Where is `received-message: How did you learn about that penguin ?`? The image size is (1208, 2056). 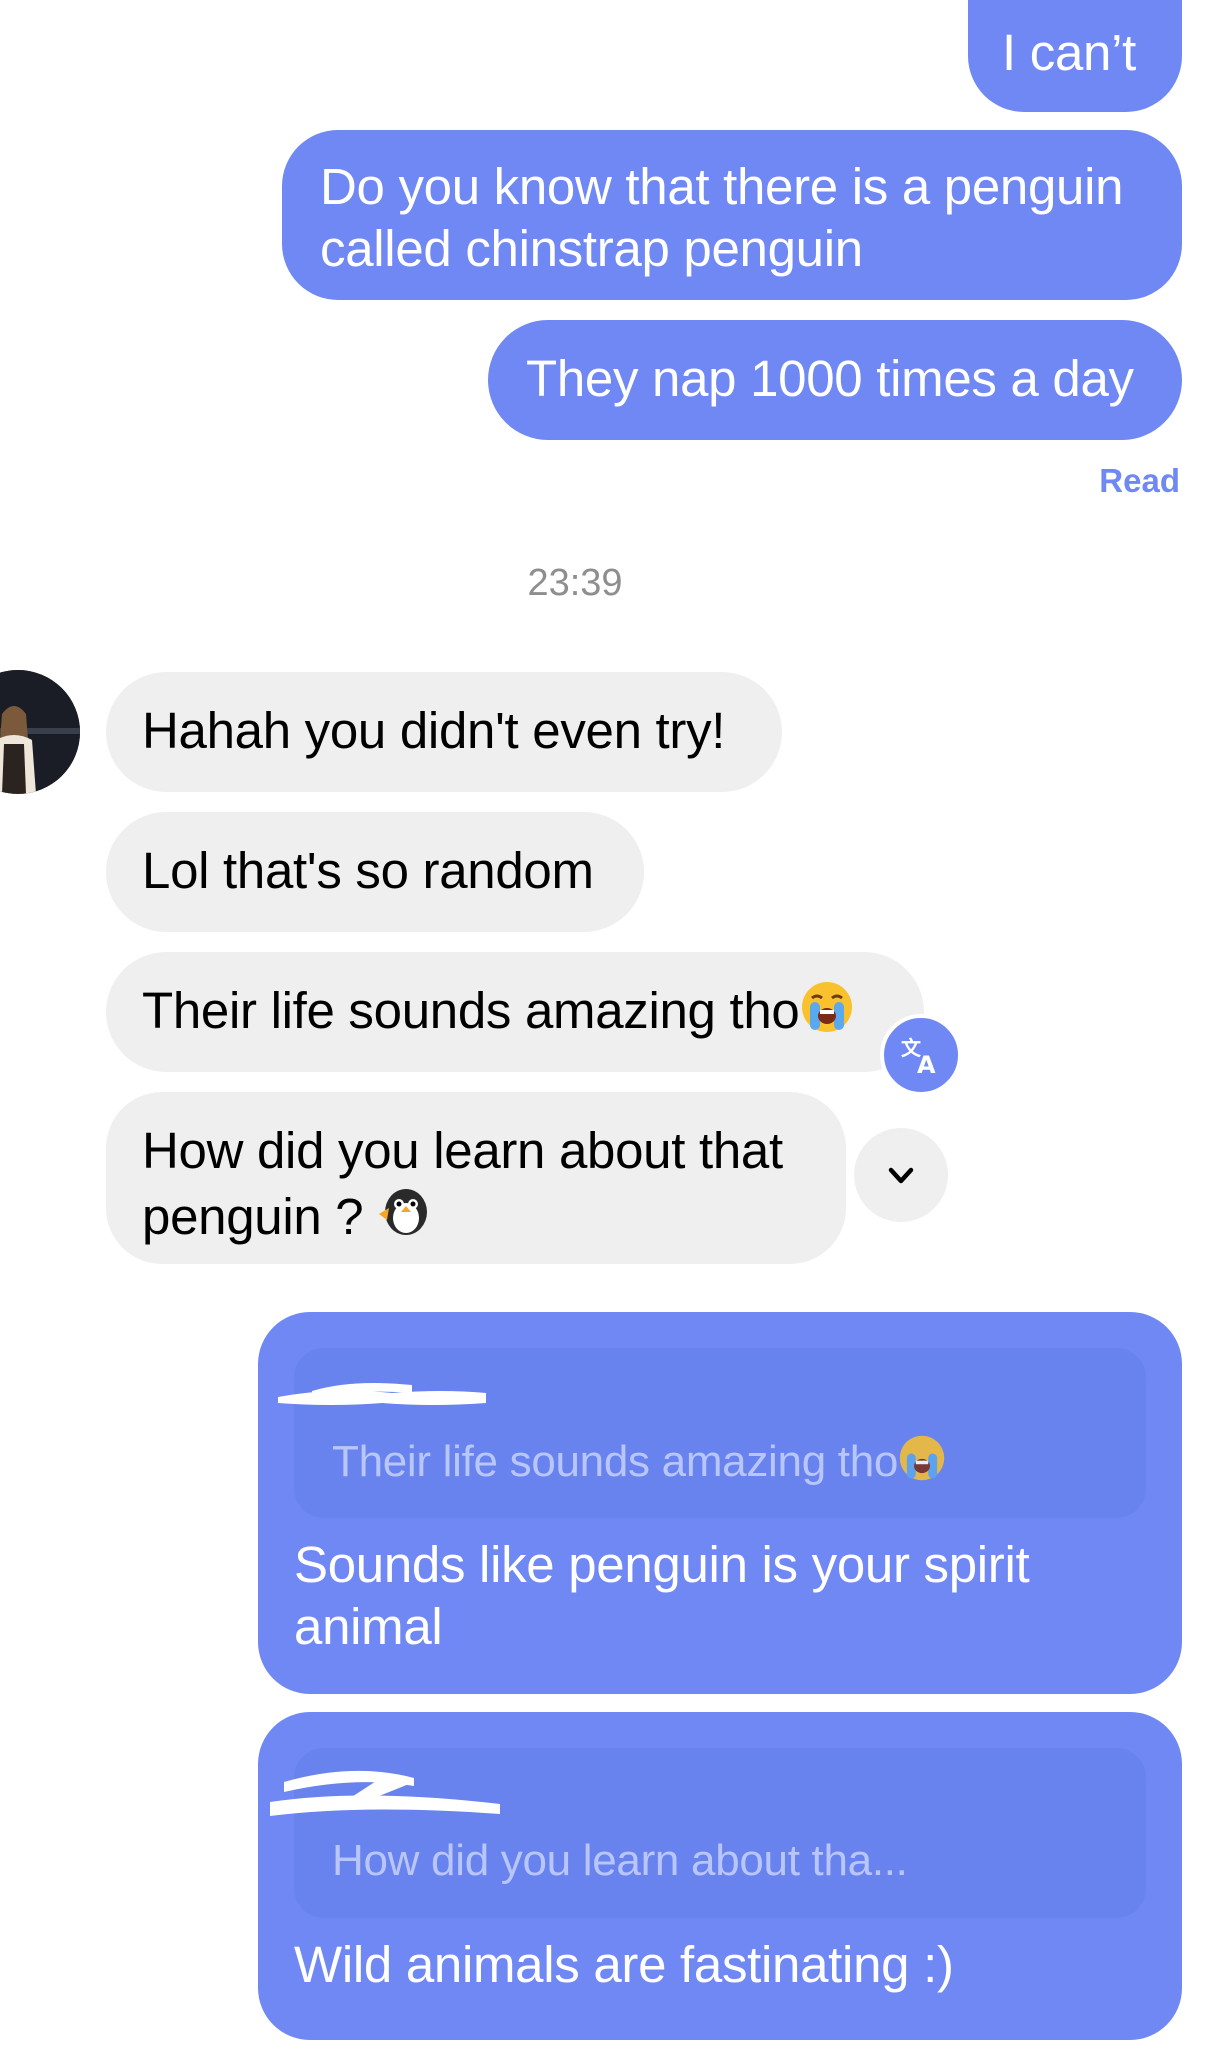
received-message: How did you learn about that penguin ? is located at coordinates (476, 1178).